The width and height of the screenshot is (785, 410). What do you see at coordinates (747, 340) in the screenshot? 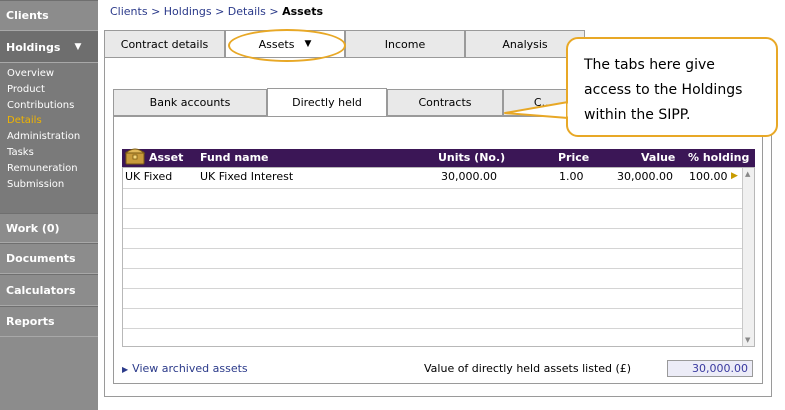
I see `scroll-down-icon: ▼` at bounding box center [747, 340].